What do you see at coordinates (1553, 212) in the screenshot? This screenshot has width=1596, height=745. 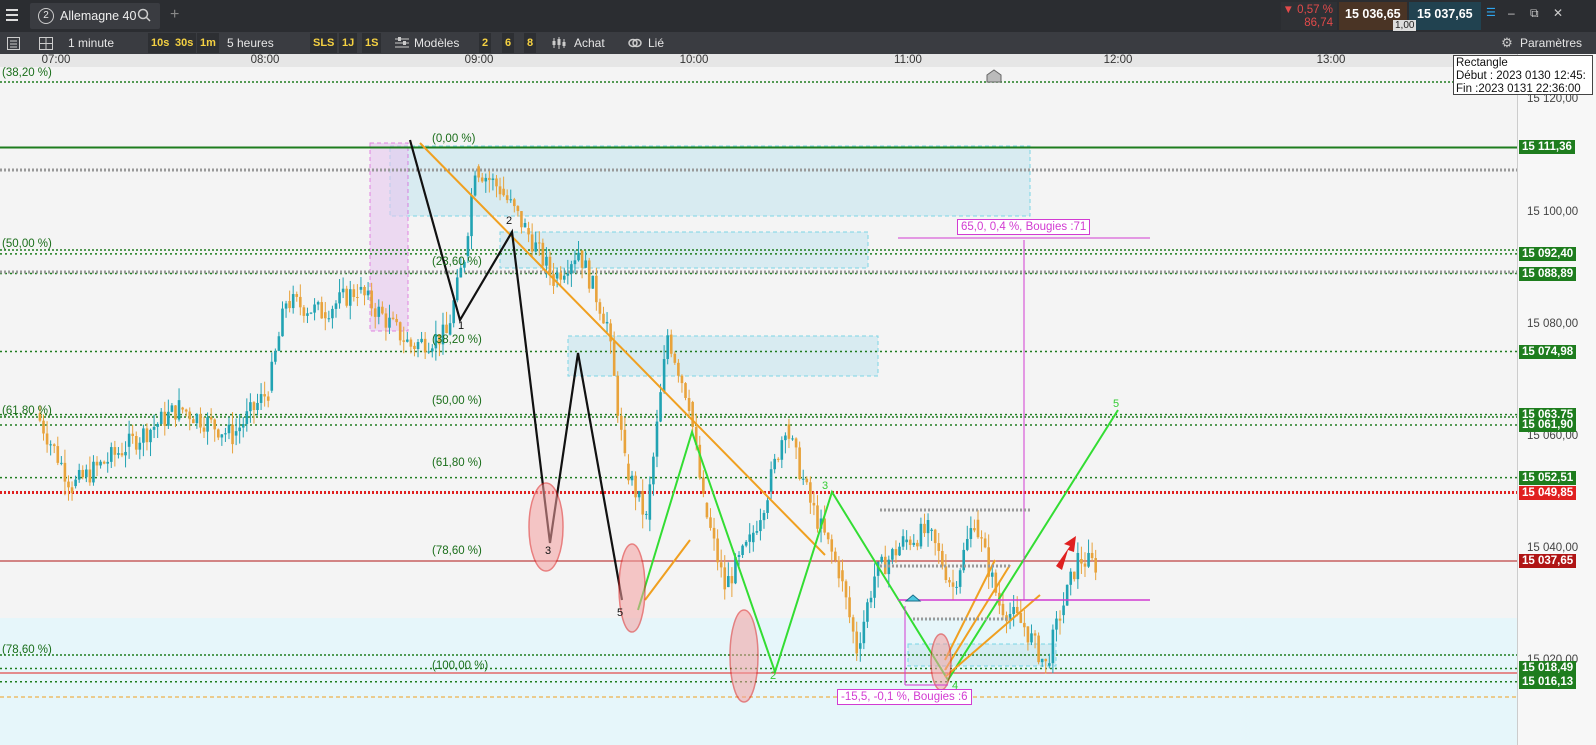 I see `price-tick: 15 100,00` at bounding box center [1553, 212].